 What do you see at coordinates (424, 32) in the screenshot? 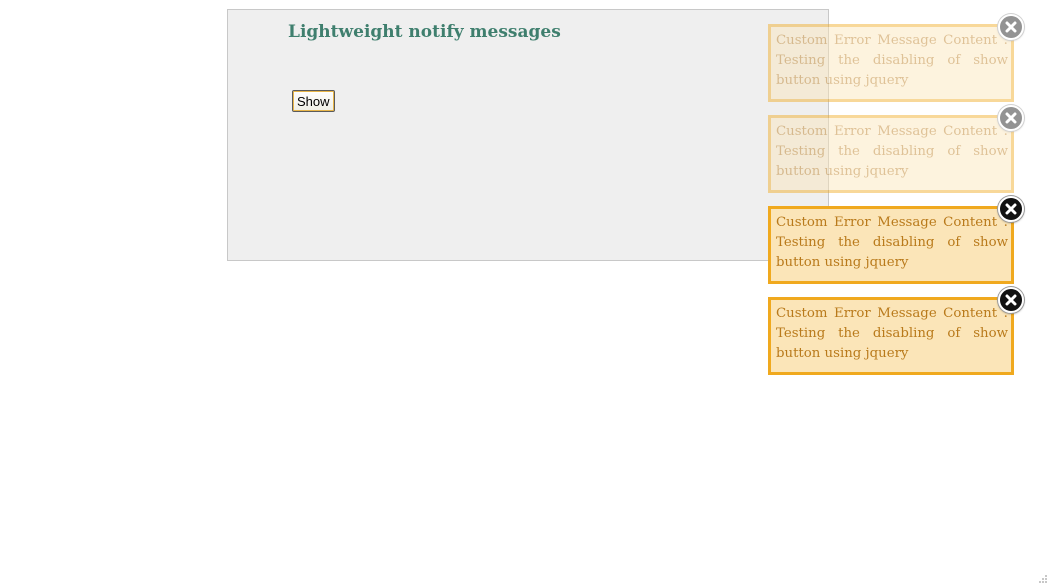
I see `page-title: Lightweight notify messages` at bounding box center [424, 32].